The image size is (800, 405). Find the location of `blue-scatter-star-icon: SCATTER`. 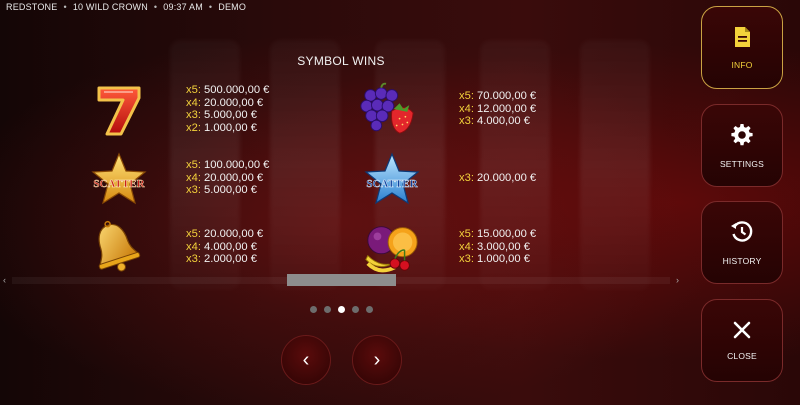

blue-scatter-star-icon: SCATTER is located at coordinates (392, 179).